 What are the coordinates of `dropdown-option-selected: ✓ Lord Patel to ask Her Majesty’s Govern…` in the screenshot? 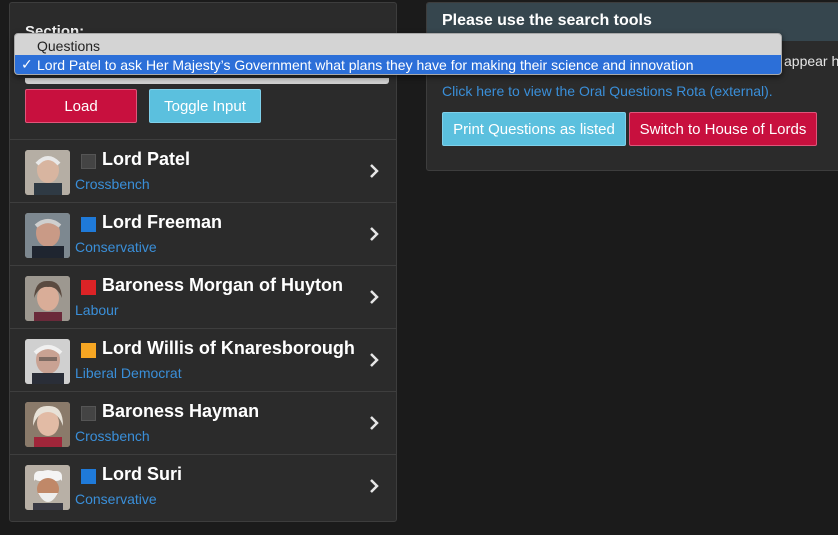 It's located at (398, 64).